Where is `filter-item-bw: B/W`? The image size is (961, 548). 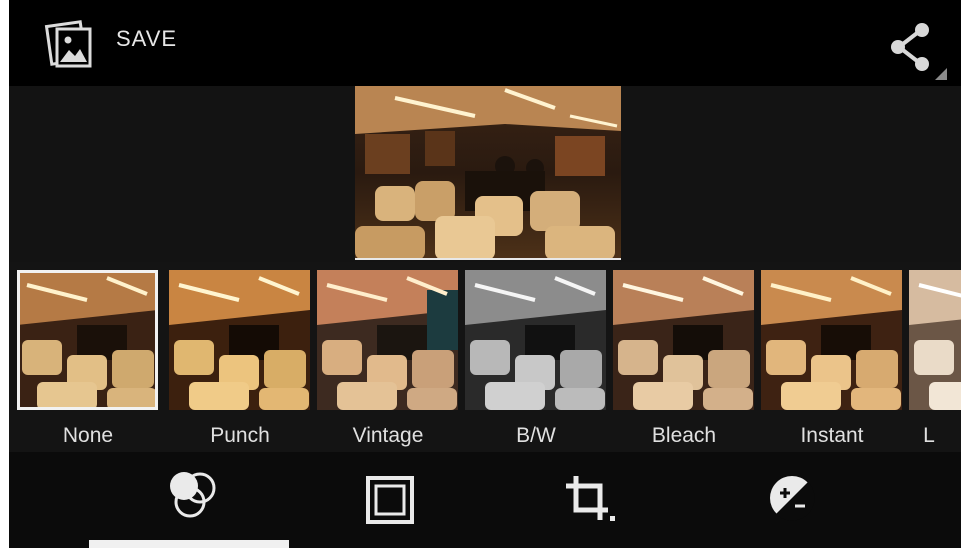 filter-item-bw: B/W is located at coordinates (540, 357).